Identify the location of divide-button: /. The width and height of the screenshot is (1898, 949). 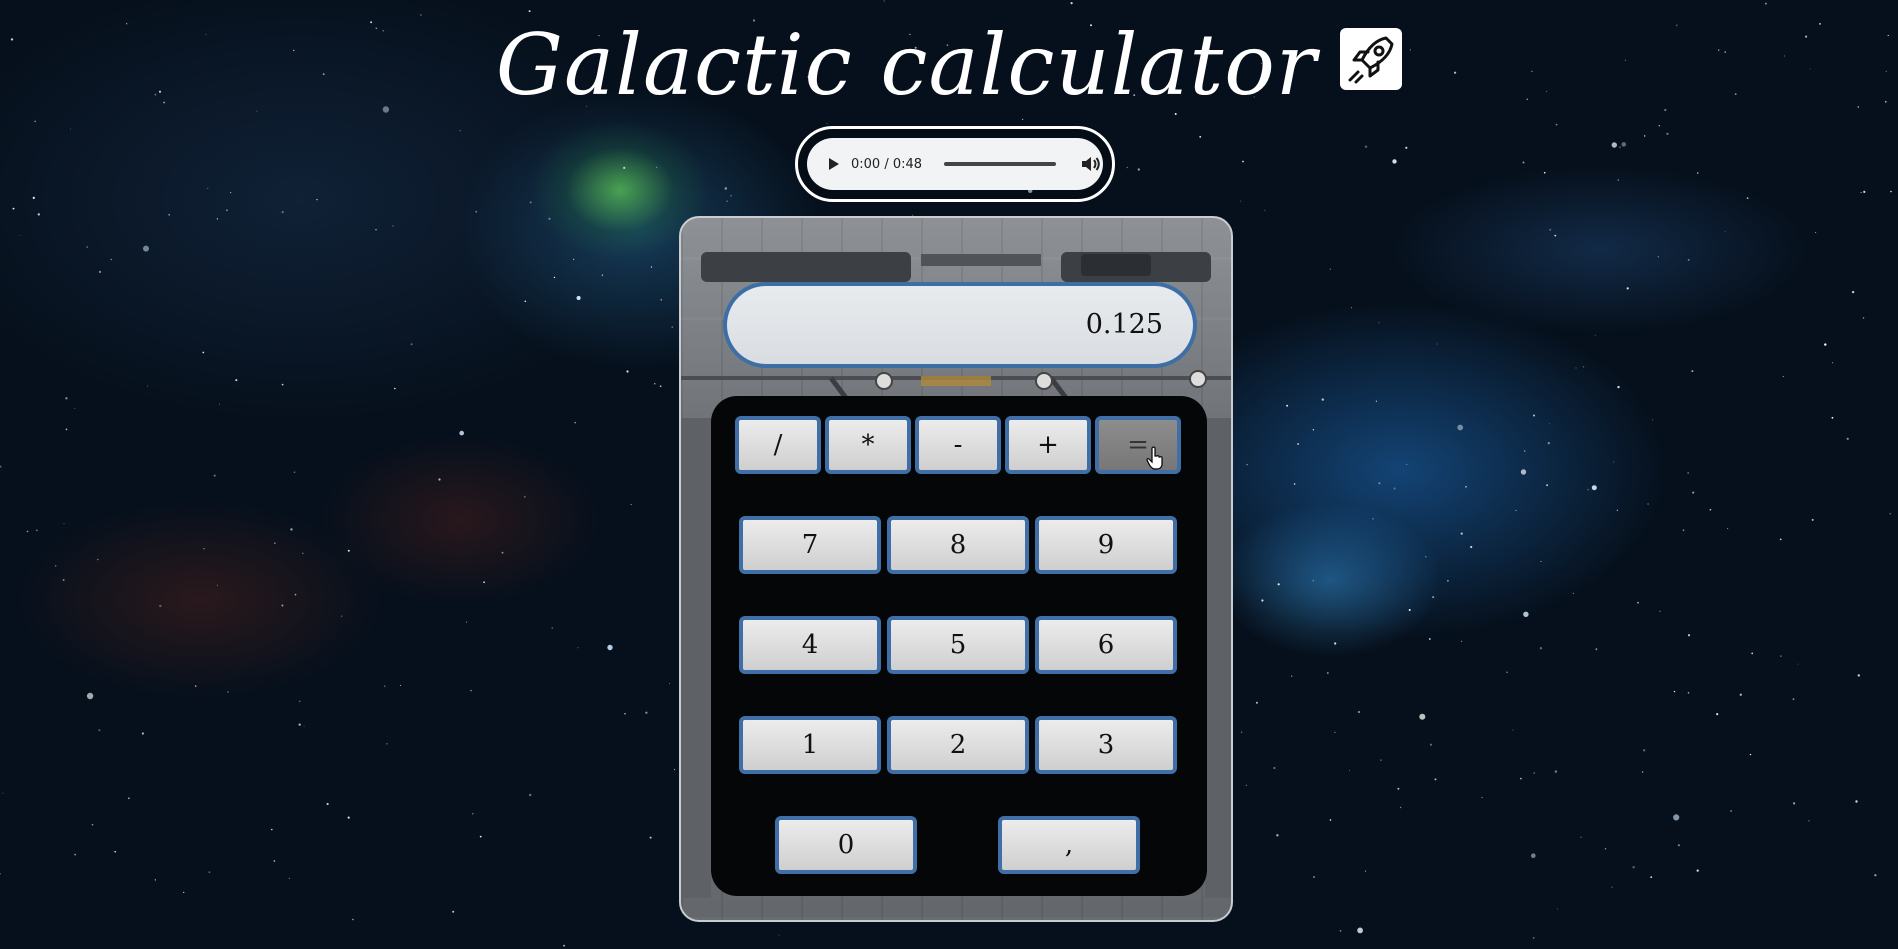
(778, 445).